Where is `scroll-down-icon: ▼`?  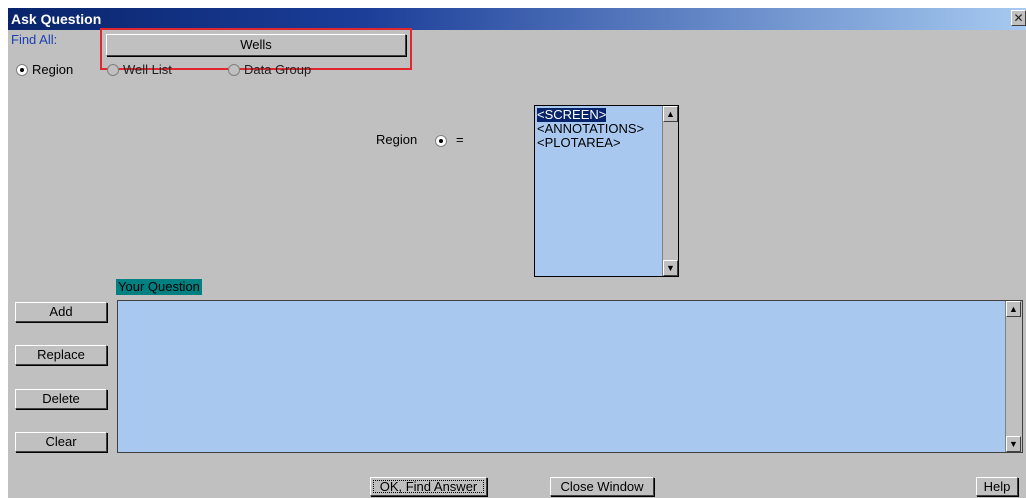 scroll-down-icon: ▼ is located at coordinates (670, 268).